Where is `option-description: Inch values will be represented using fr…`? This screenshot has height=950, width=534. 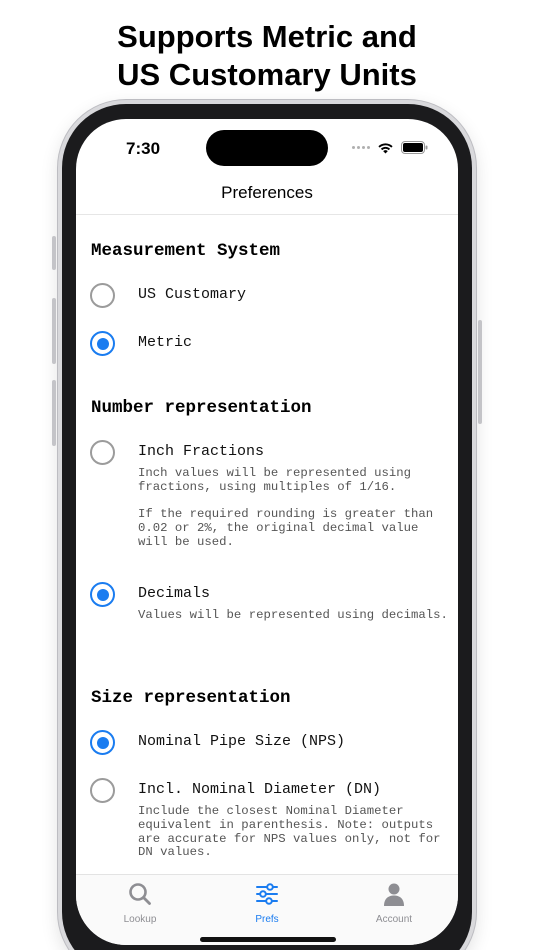
option-description: Inch values will be represented using fr… is located at coordinates (293, 508).